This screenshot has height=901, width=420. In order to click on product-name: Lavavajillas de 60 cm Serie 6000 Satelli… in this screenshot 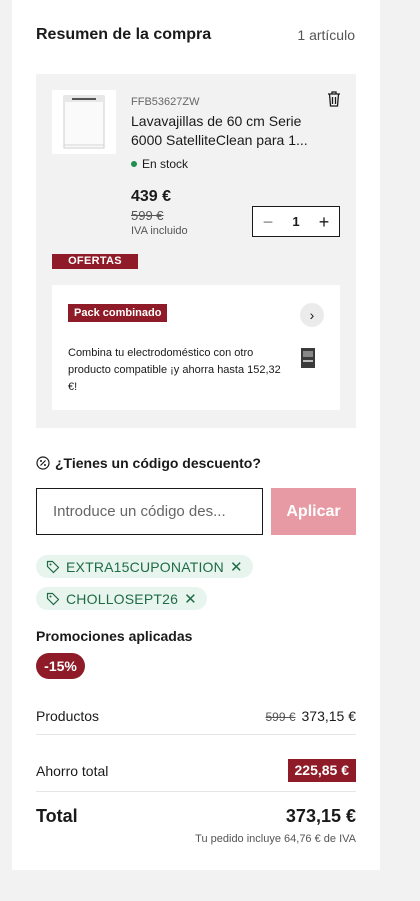, I will do `click(226, 131)`.